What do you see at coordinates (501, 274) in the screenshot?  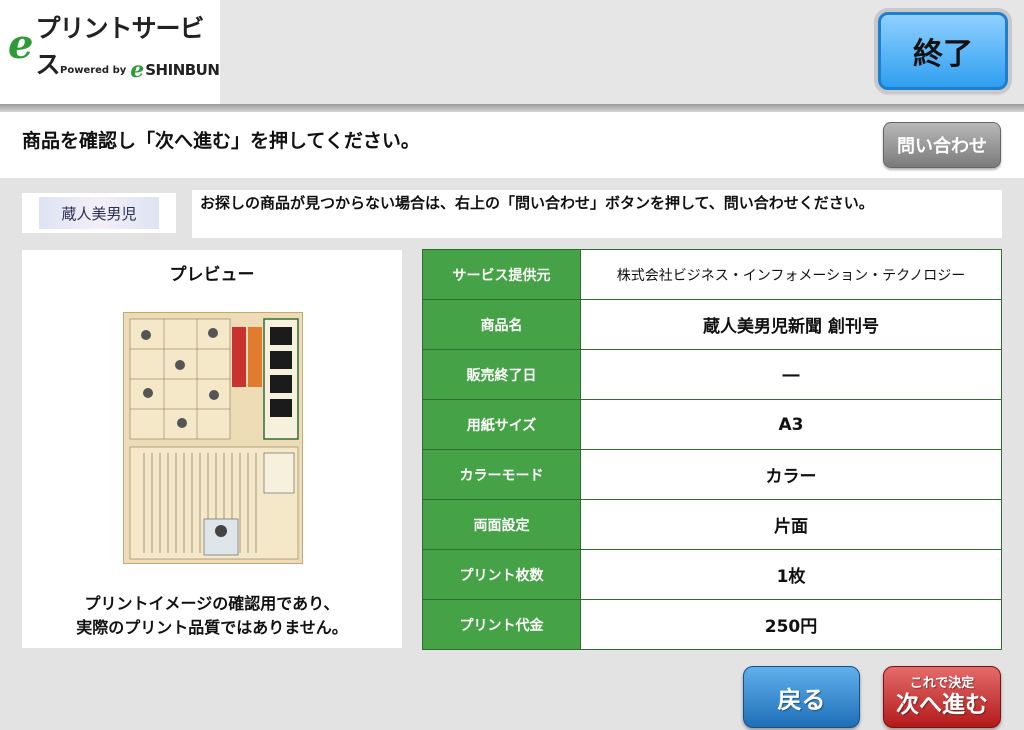 I see `row-label-provider: サービス提供元` at bounding box center [501, 274].